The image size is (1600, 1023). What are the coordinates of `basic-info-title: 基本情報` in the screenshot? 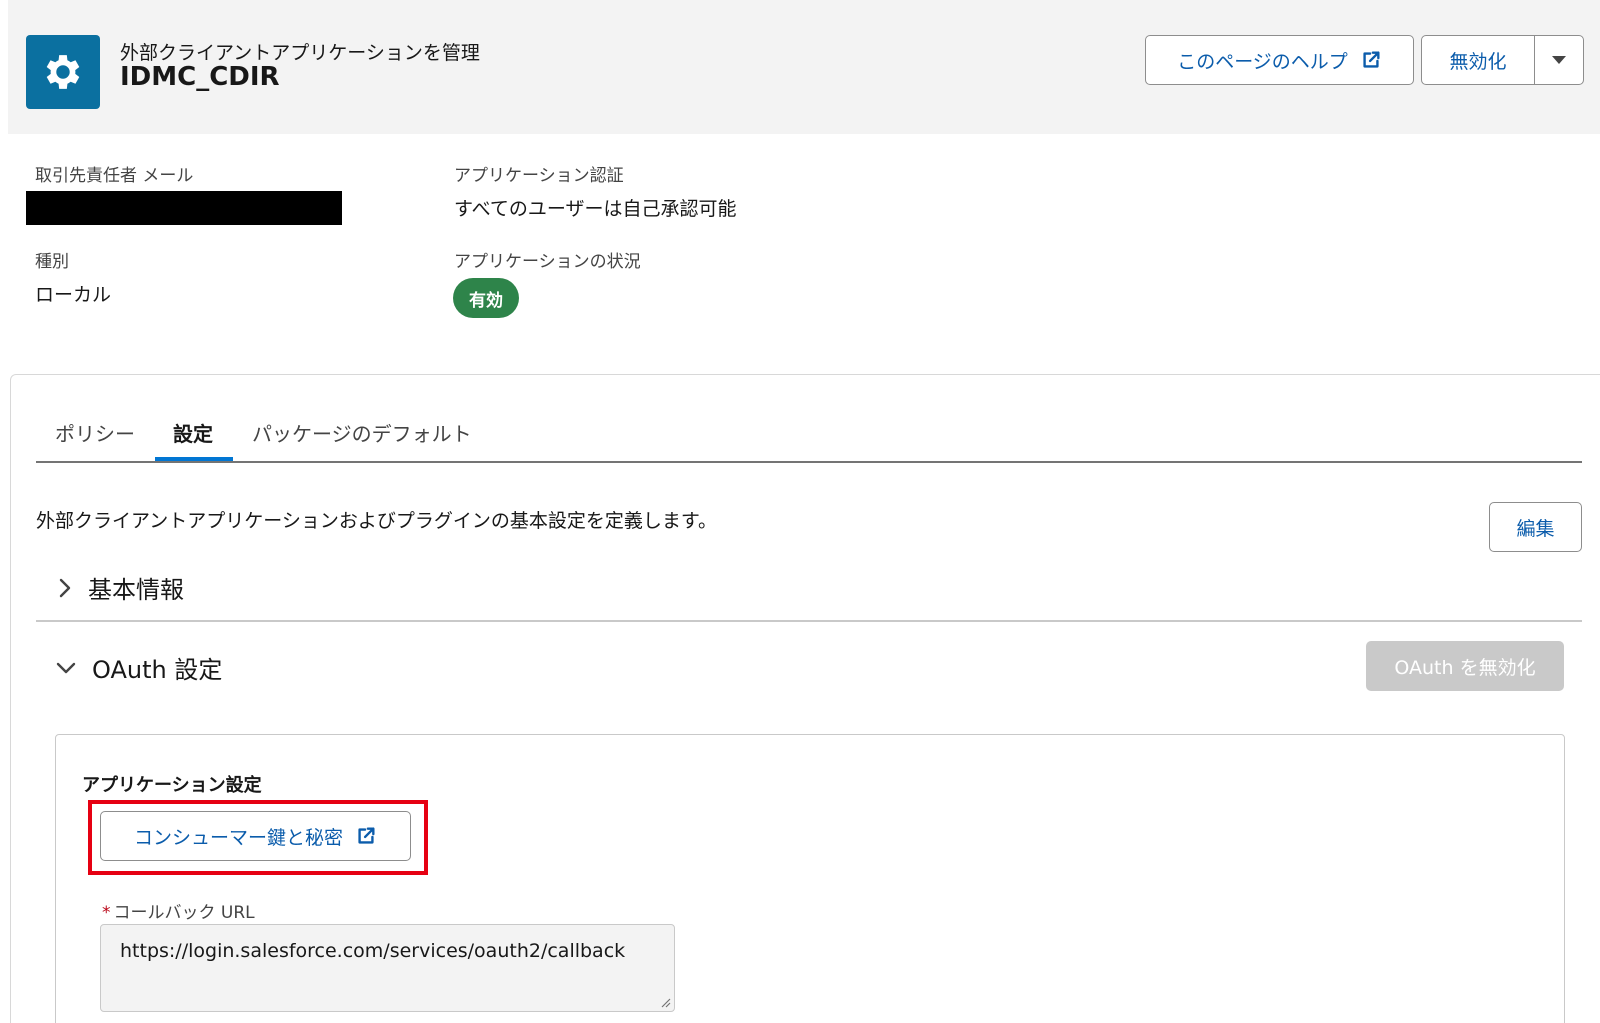 It's located at (136, 590).